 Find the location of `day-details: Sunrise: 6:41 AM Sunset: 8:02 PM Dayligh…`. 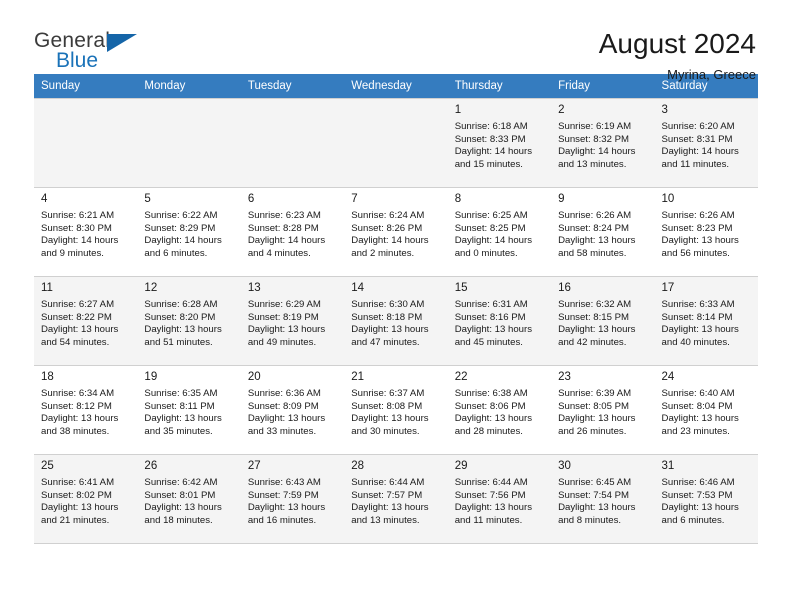

day-details: Sunrise: 6:41 AM Sunset: 8:02 PM Dayligh… is located at coordinates (80, 501).